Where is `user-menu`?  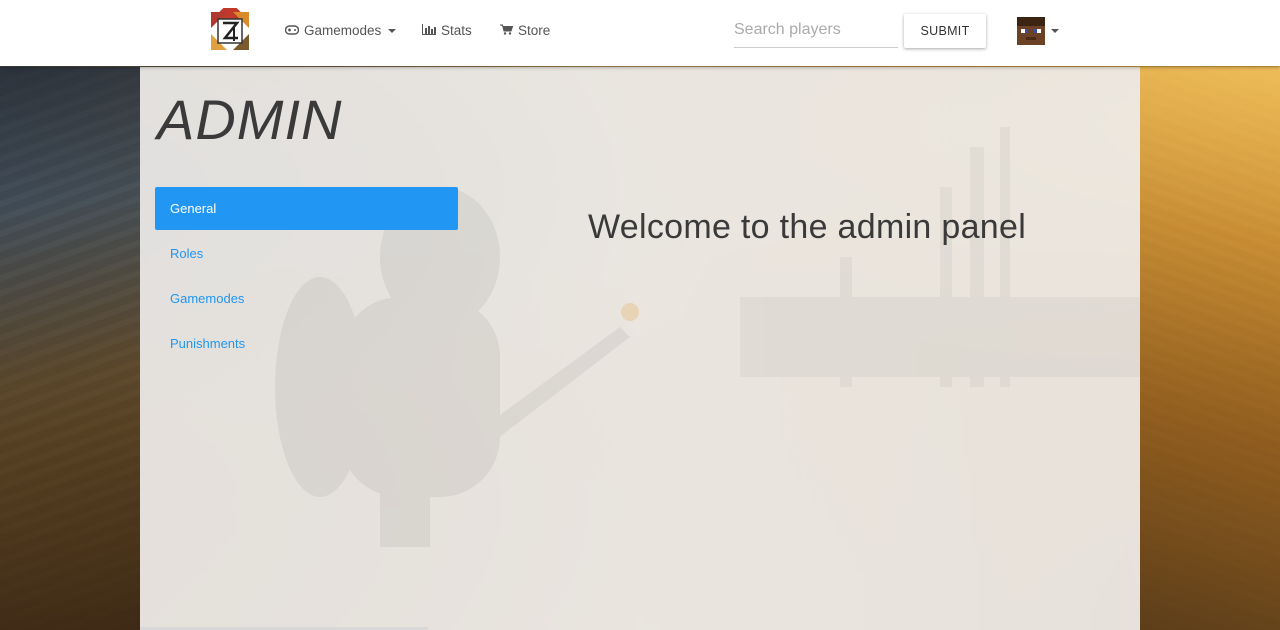
user-menu is located at coordinates (1038, 31).